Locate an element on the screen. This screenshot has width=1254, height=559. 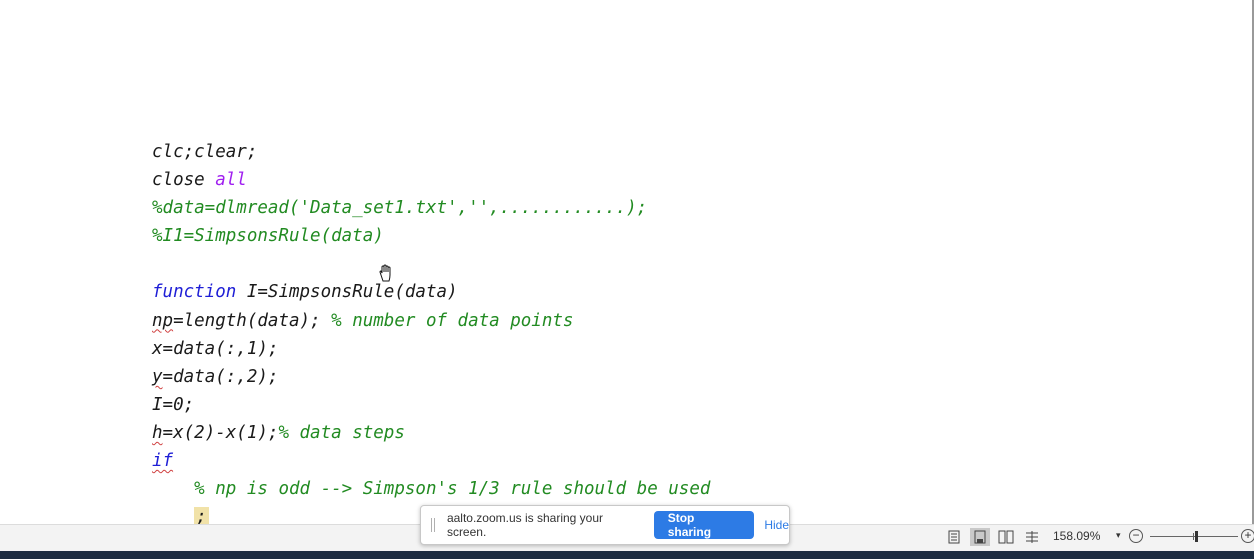
code-token: all is located at coordinates (231, 180).